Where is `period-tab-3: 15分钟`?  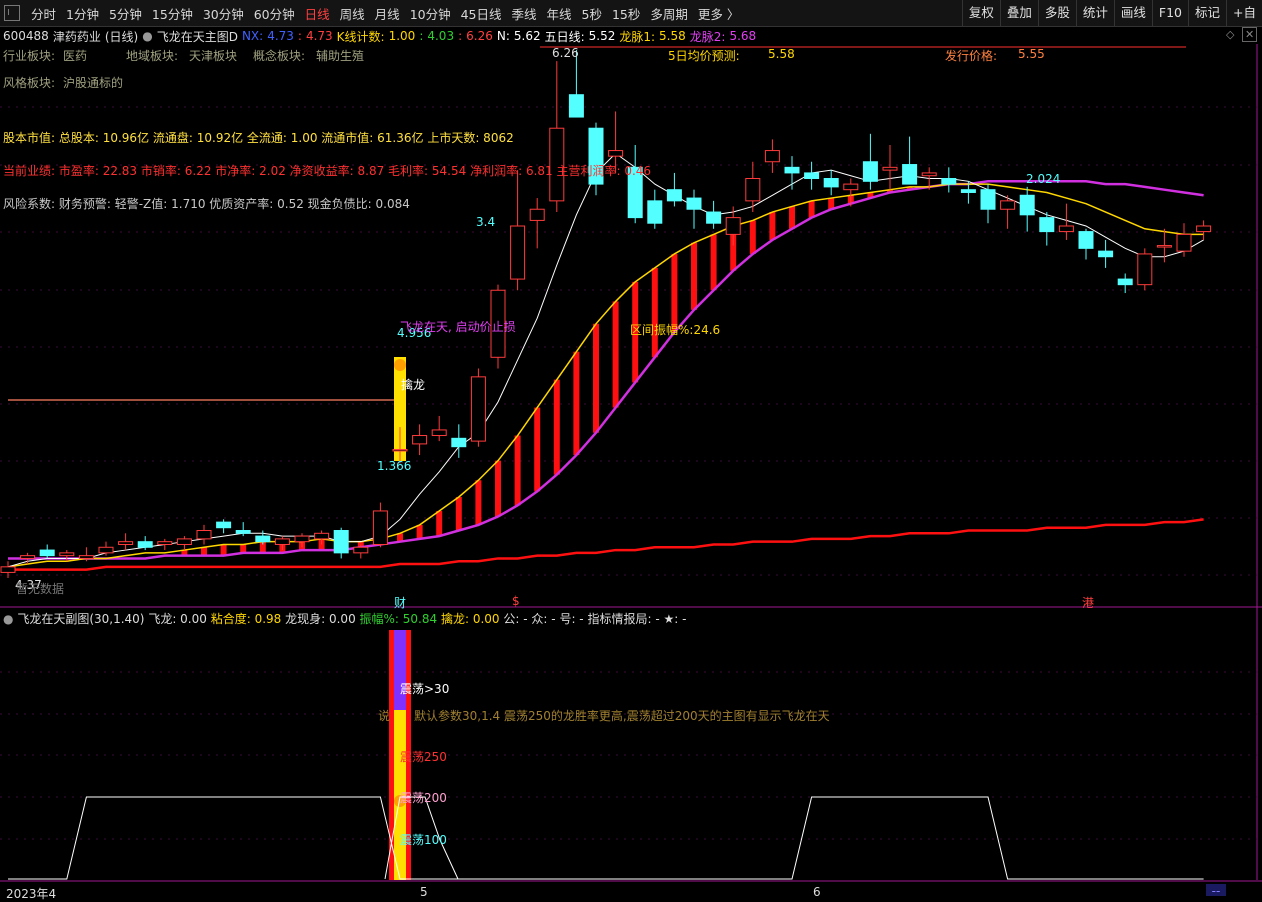
period-tab-3: 15分钟 is located at coordinates (172, 13).